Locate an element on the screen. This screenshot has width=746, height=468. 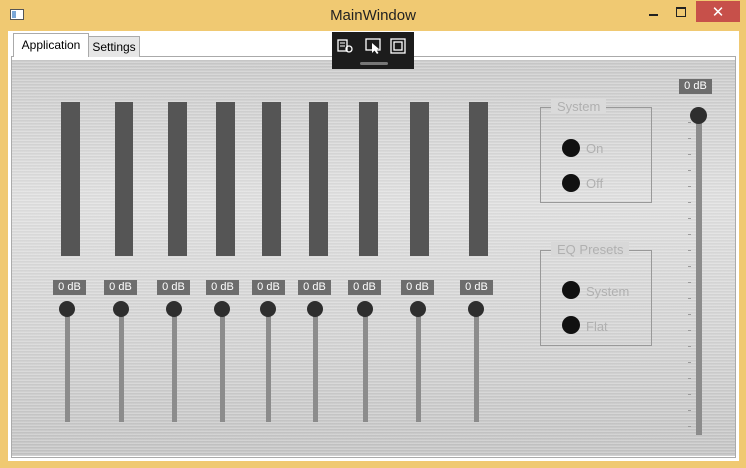
tab-settings: Settings is located at coordinates (114, 46).